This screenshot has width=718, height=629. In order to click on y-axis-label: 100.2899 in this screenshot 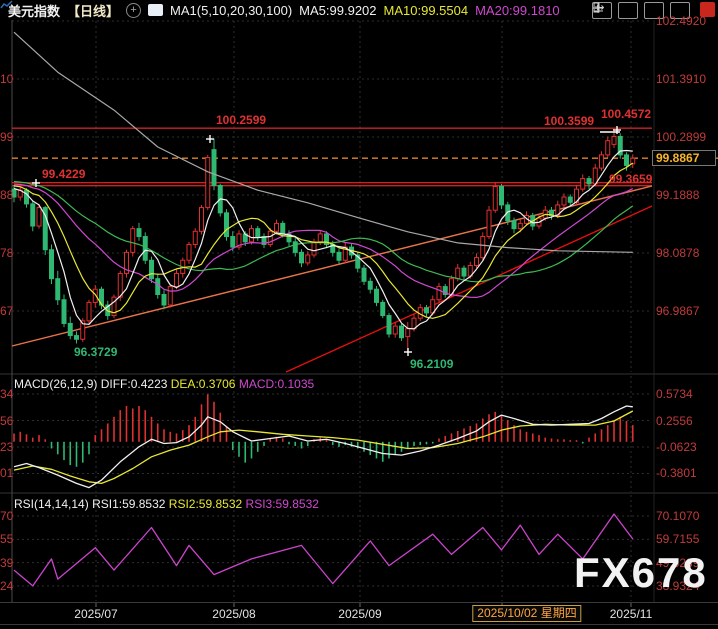, I will do `click(681, 136)`.